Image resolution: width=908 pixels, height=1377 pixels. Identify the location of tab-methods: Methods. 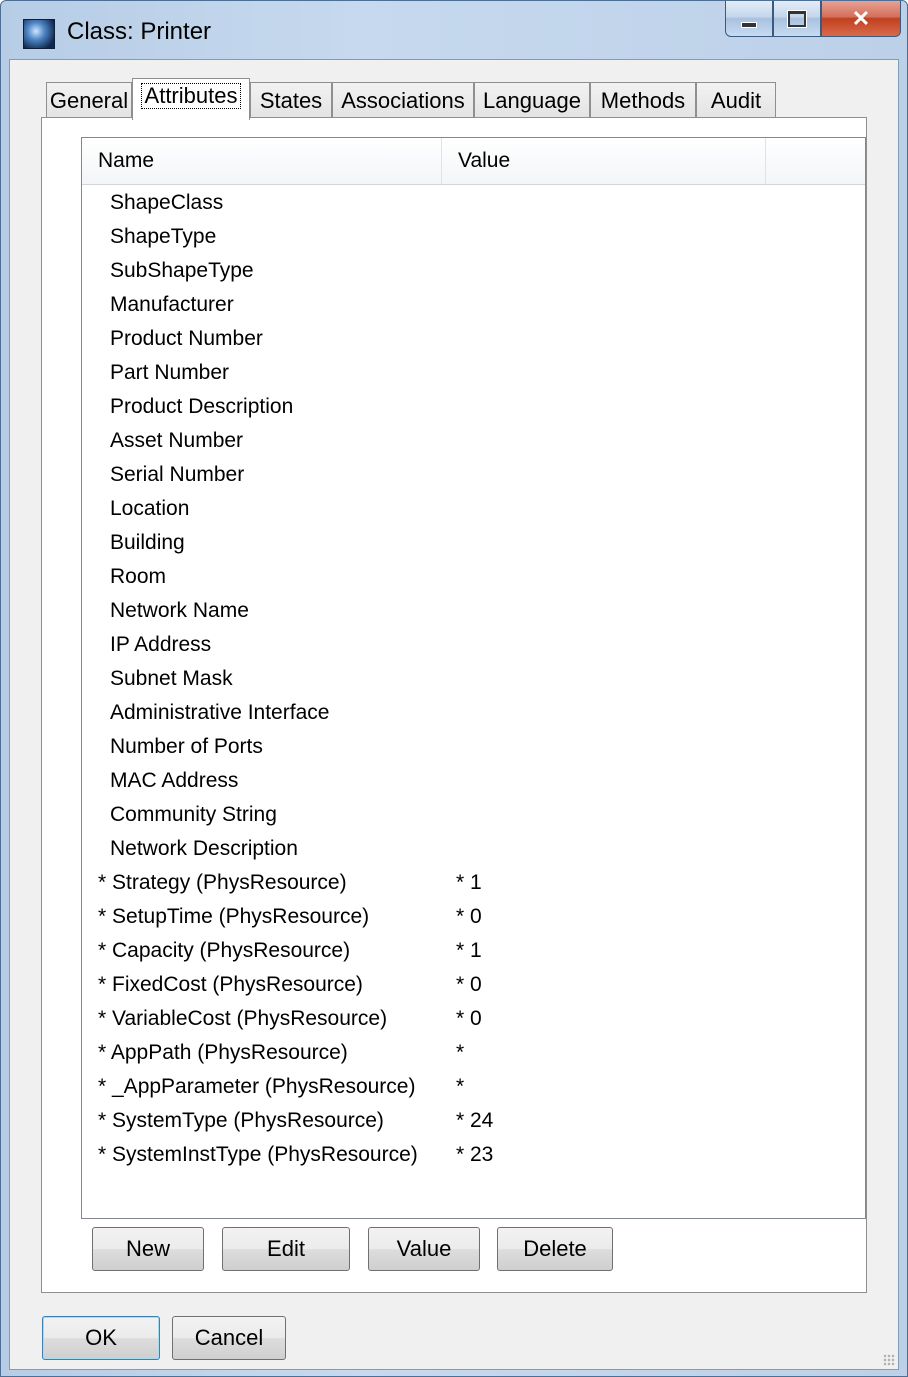
(643, 100).